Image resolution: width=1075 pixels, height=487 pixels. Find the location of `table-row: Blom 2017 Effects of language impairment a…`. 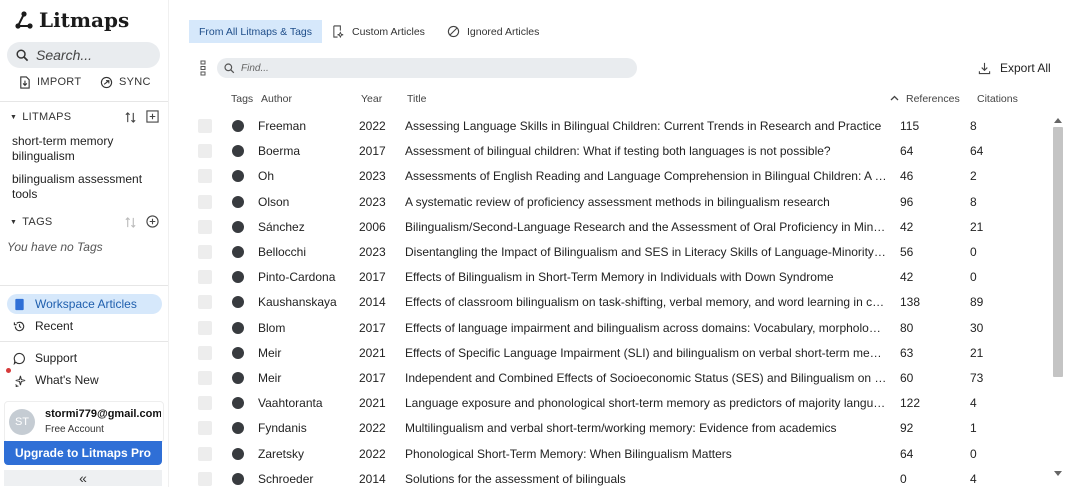

table-row: Blom 2017 Effects of language impairment a… is located at coordinates (608, 327).